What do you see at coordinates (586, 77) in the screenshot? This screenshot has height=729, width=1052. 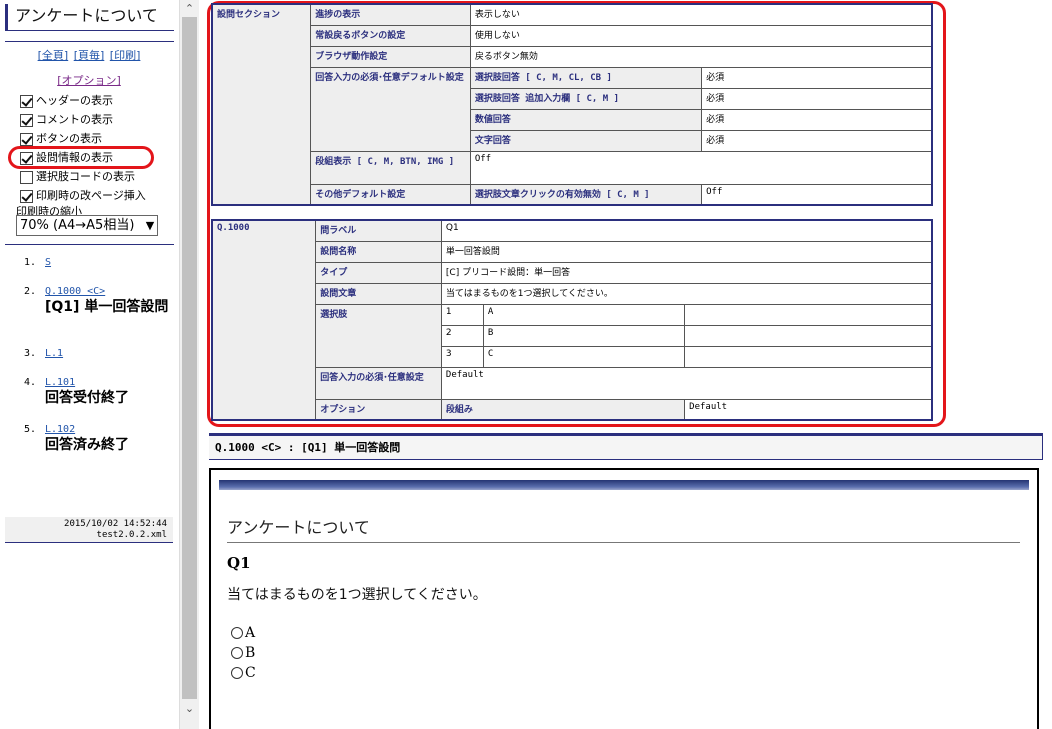 I see `required-choice-label: 選択肢回答 [ C, M, CL, CB ]` at bounding box center [586, 77].